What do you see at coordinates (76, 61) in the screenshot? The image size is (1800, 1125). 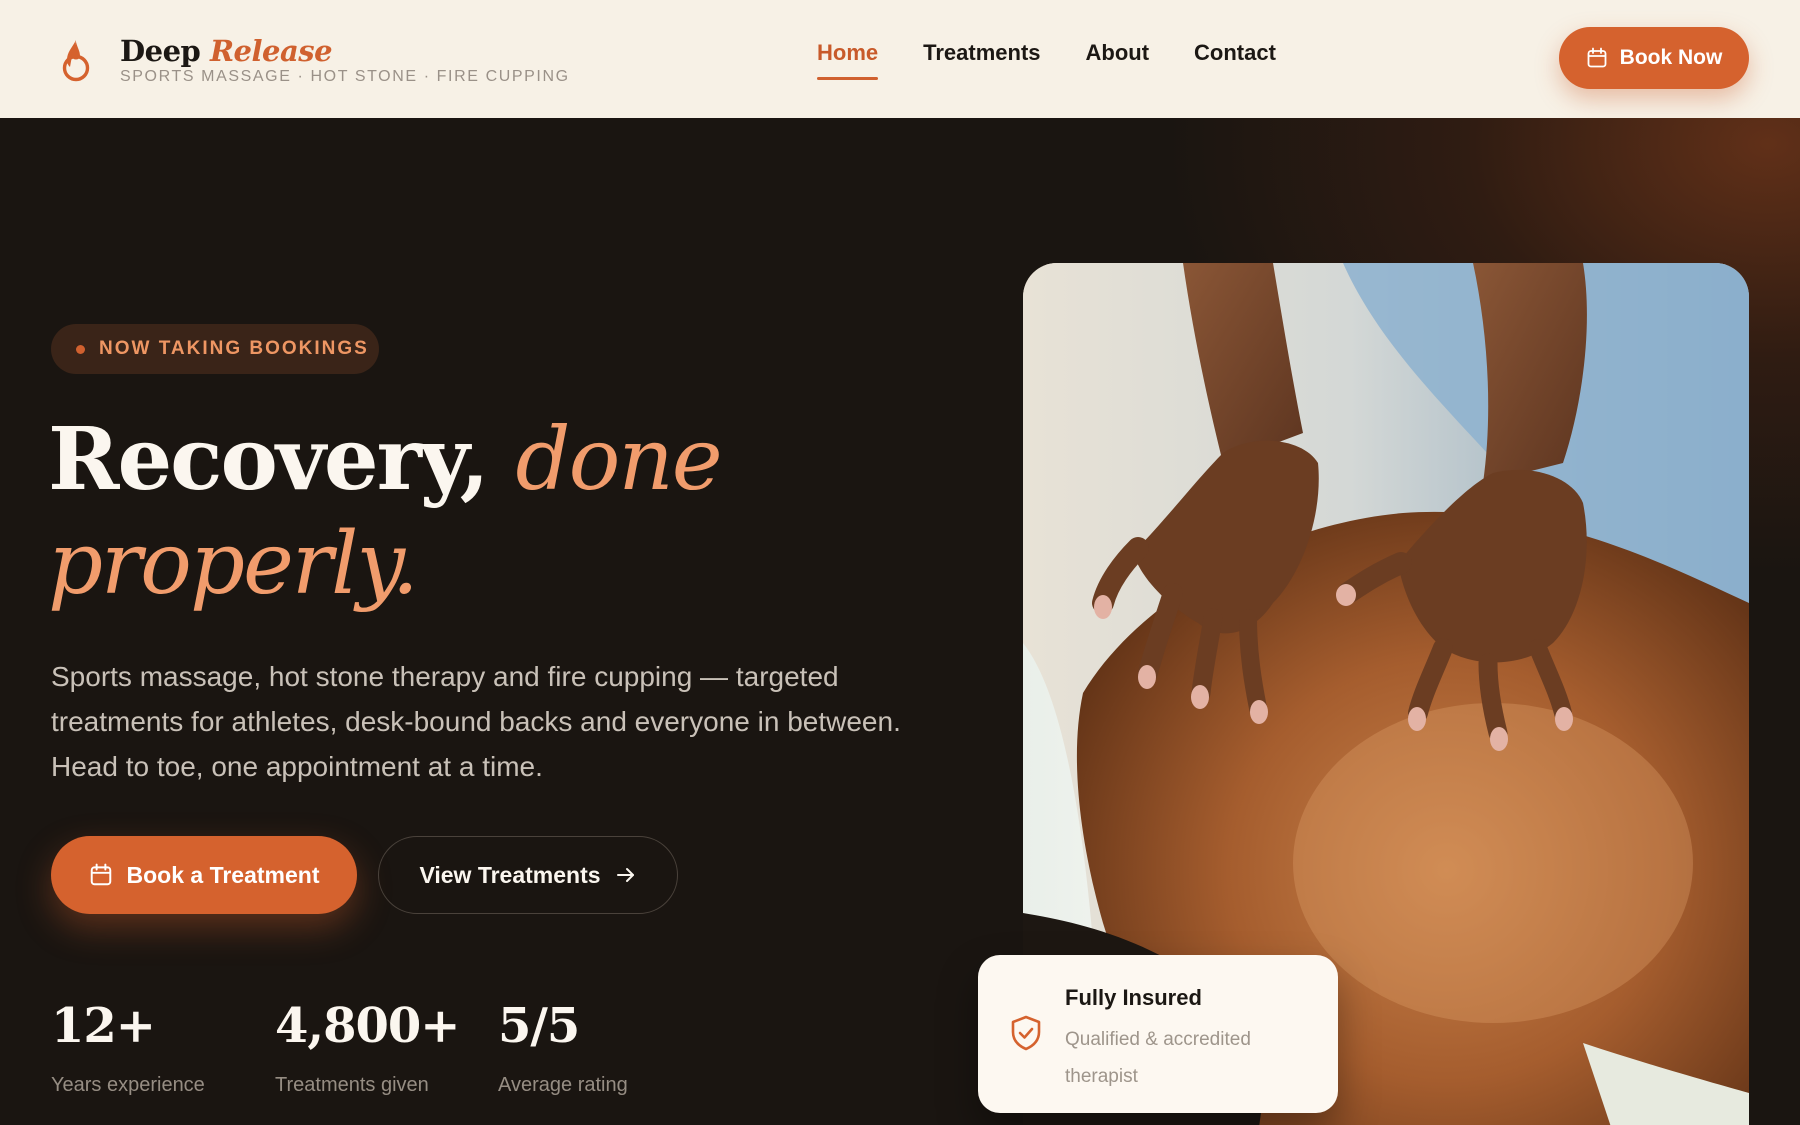 I see `flame-drop-icon` at bounding box center [76, 61].